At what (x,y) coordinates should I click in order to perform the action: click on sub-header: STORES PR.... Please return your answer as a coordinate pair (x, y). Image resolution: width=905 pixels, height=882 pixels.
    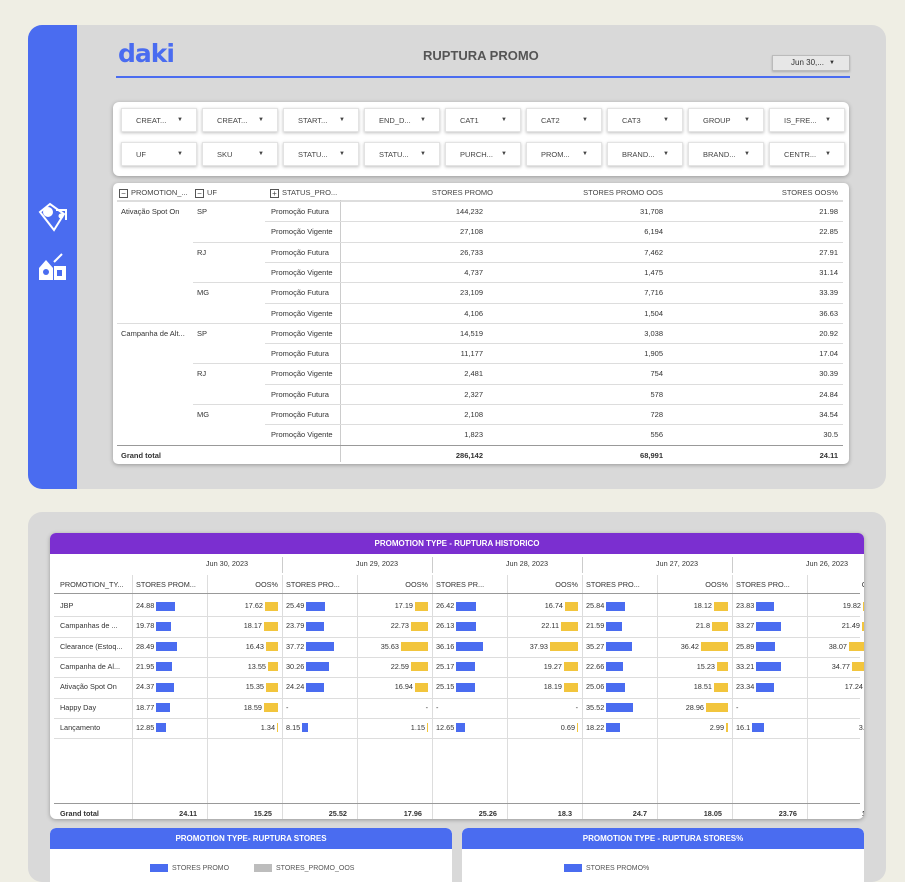
    Looking at the image, I should click on (469, 584).